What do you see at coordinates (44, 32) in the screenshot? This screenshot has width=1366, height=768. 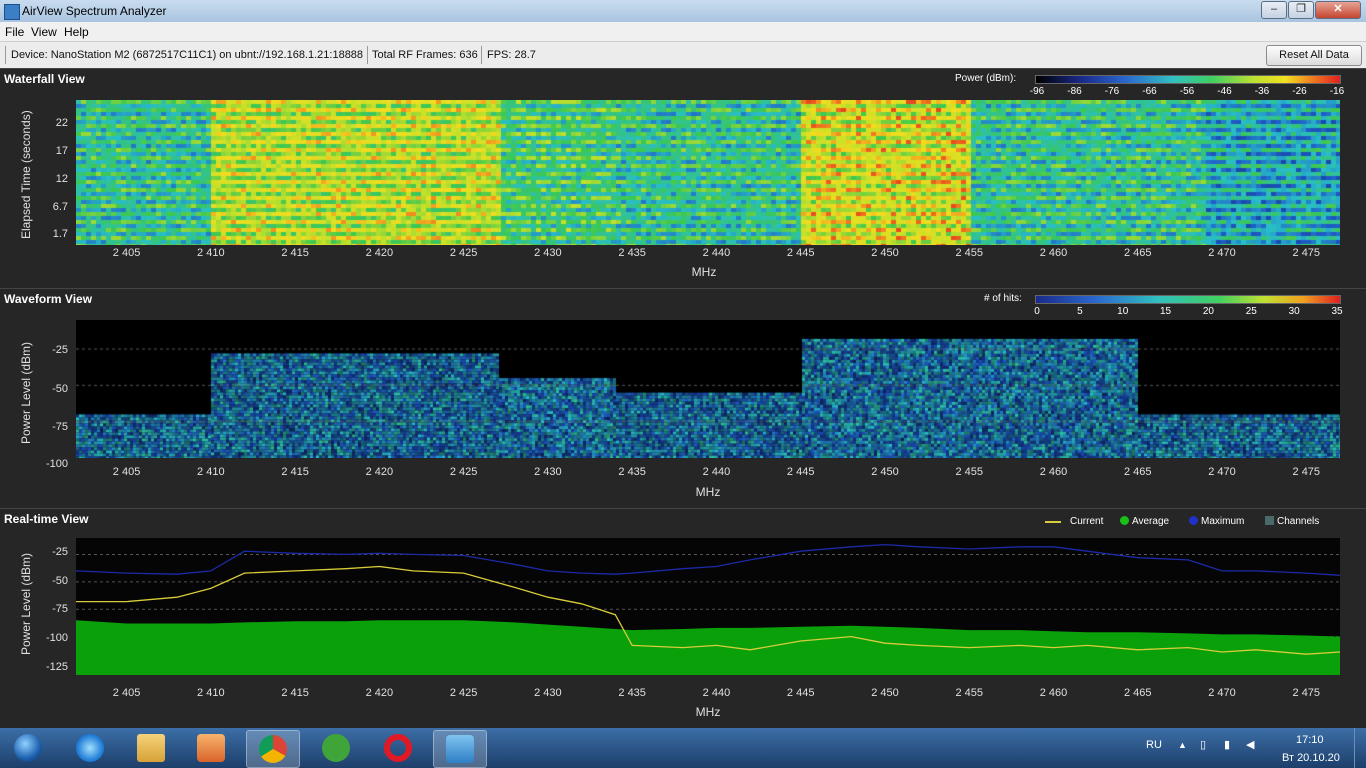 I see `menu-view: View` at bounding box center [44, 32].